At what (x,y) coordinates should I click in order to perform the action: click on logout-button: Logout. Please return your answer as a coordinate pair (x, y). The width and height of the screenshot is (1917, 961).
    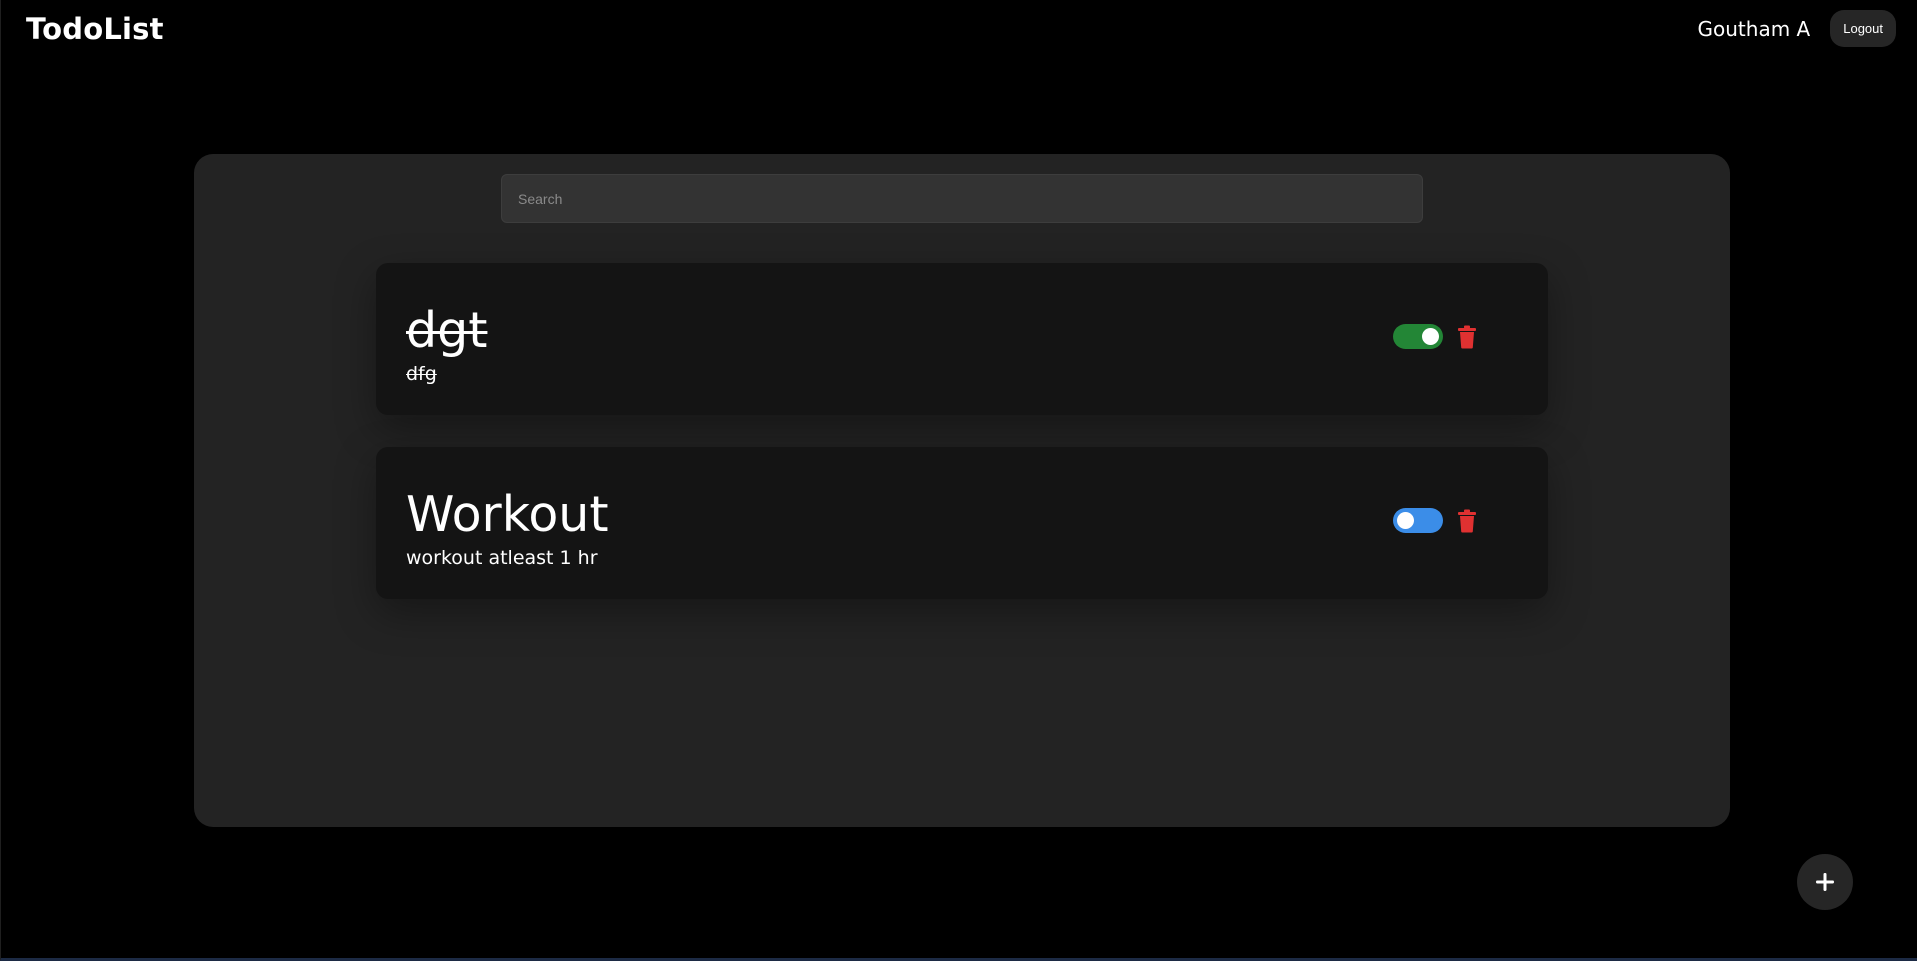
    Looking at the image, I should click on (1863, 28).